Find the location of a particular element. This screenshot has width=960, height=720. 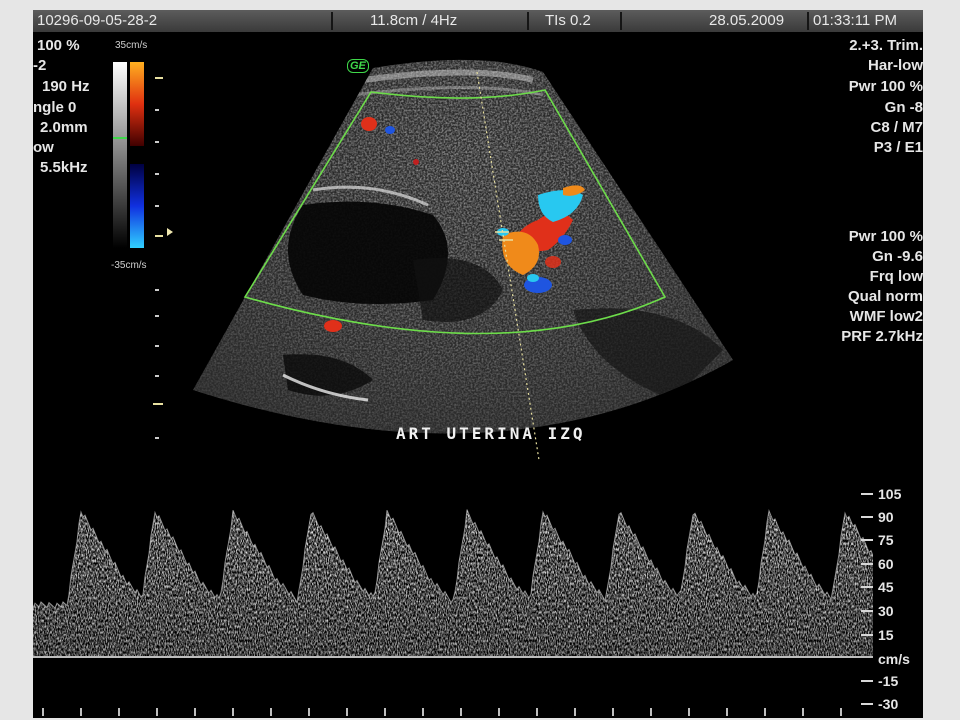

right-param-top-3: Pwr 100 % is located at coordinates (885, 86).